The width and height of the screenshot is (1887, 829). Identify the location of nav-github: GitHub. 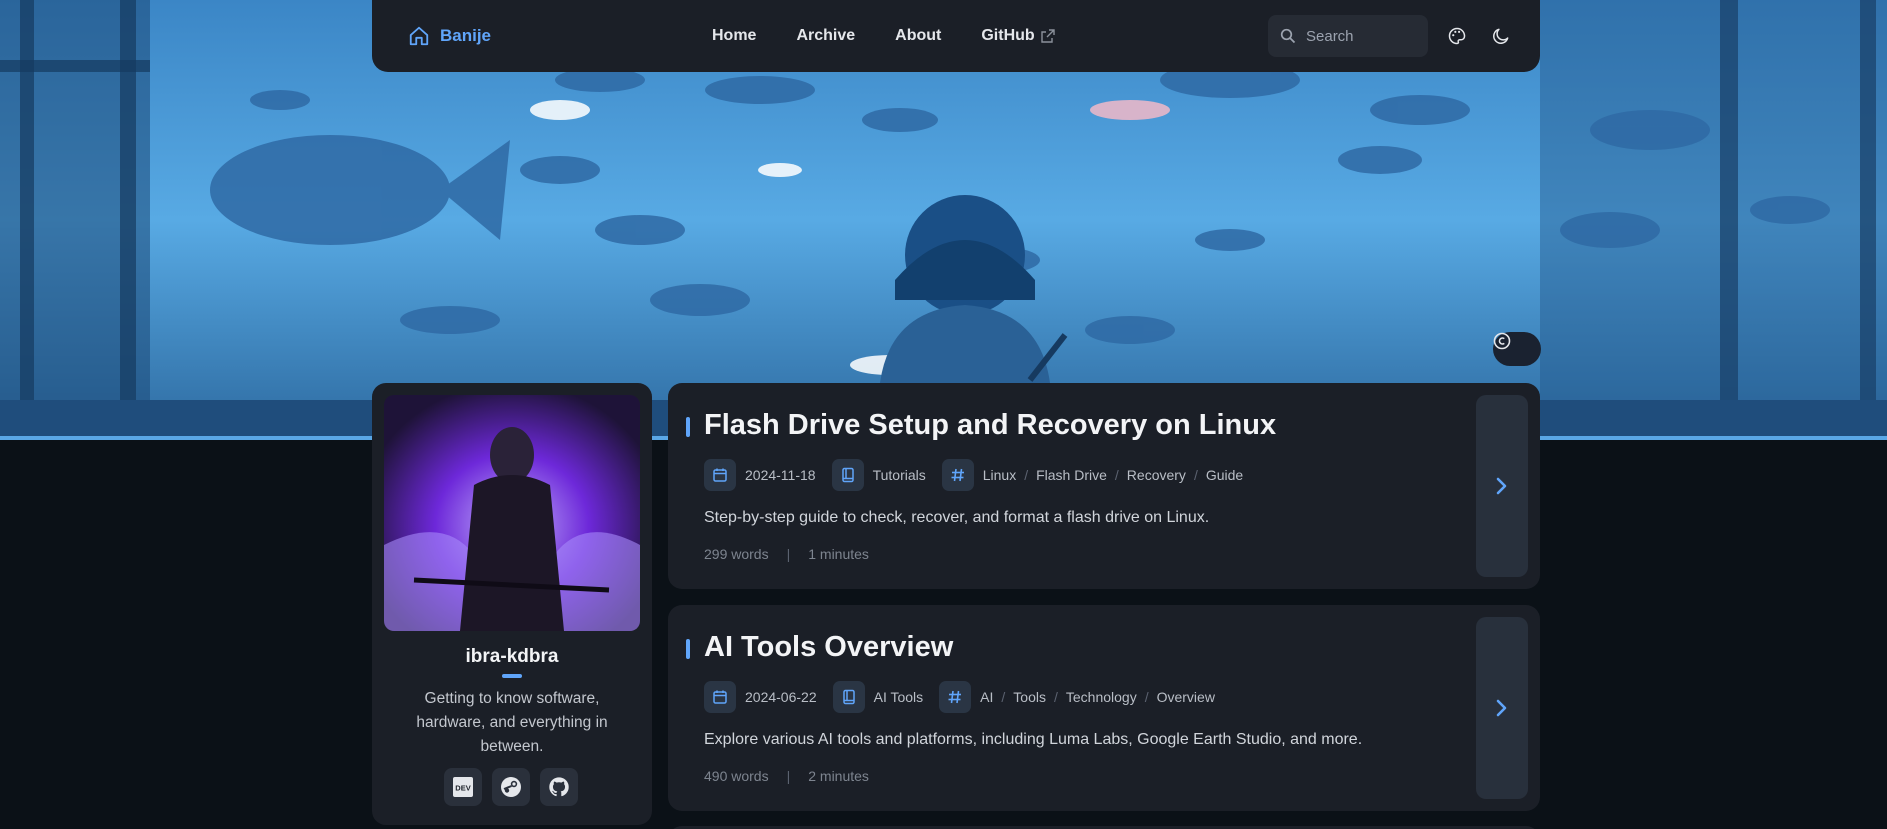
(1018, 36).